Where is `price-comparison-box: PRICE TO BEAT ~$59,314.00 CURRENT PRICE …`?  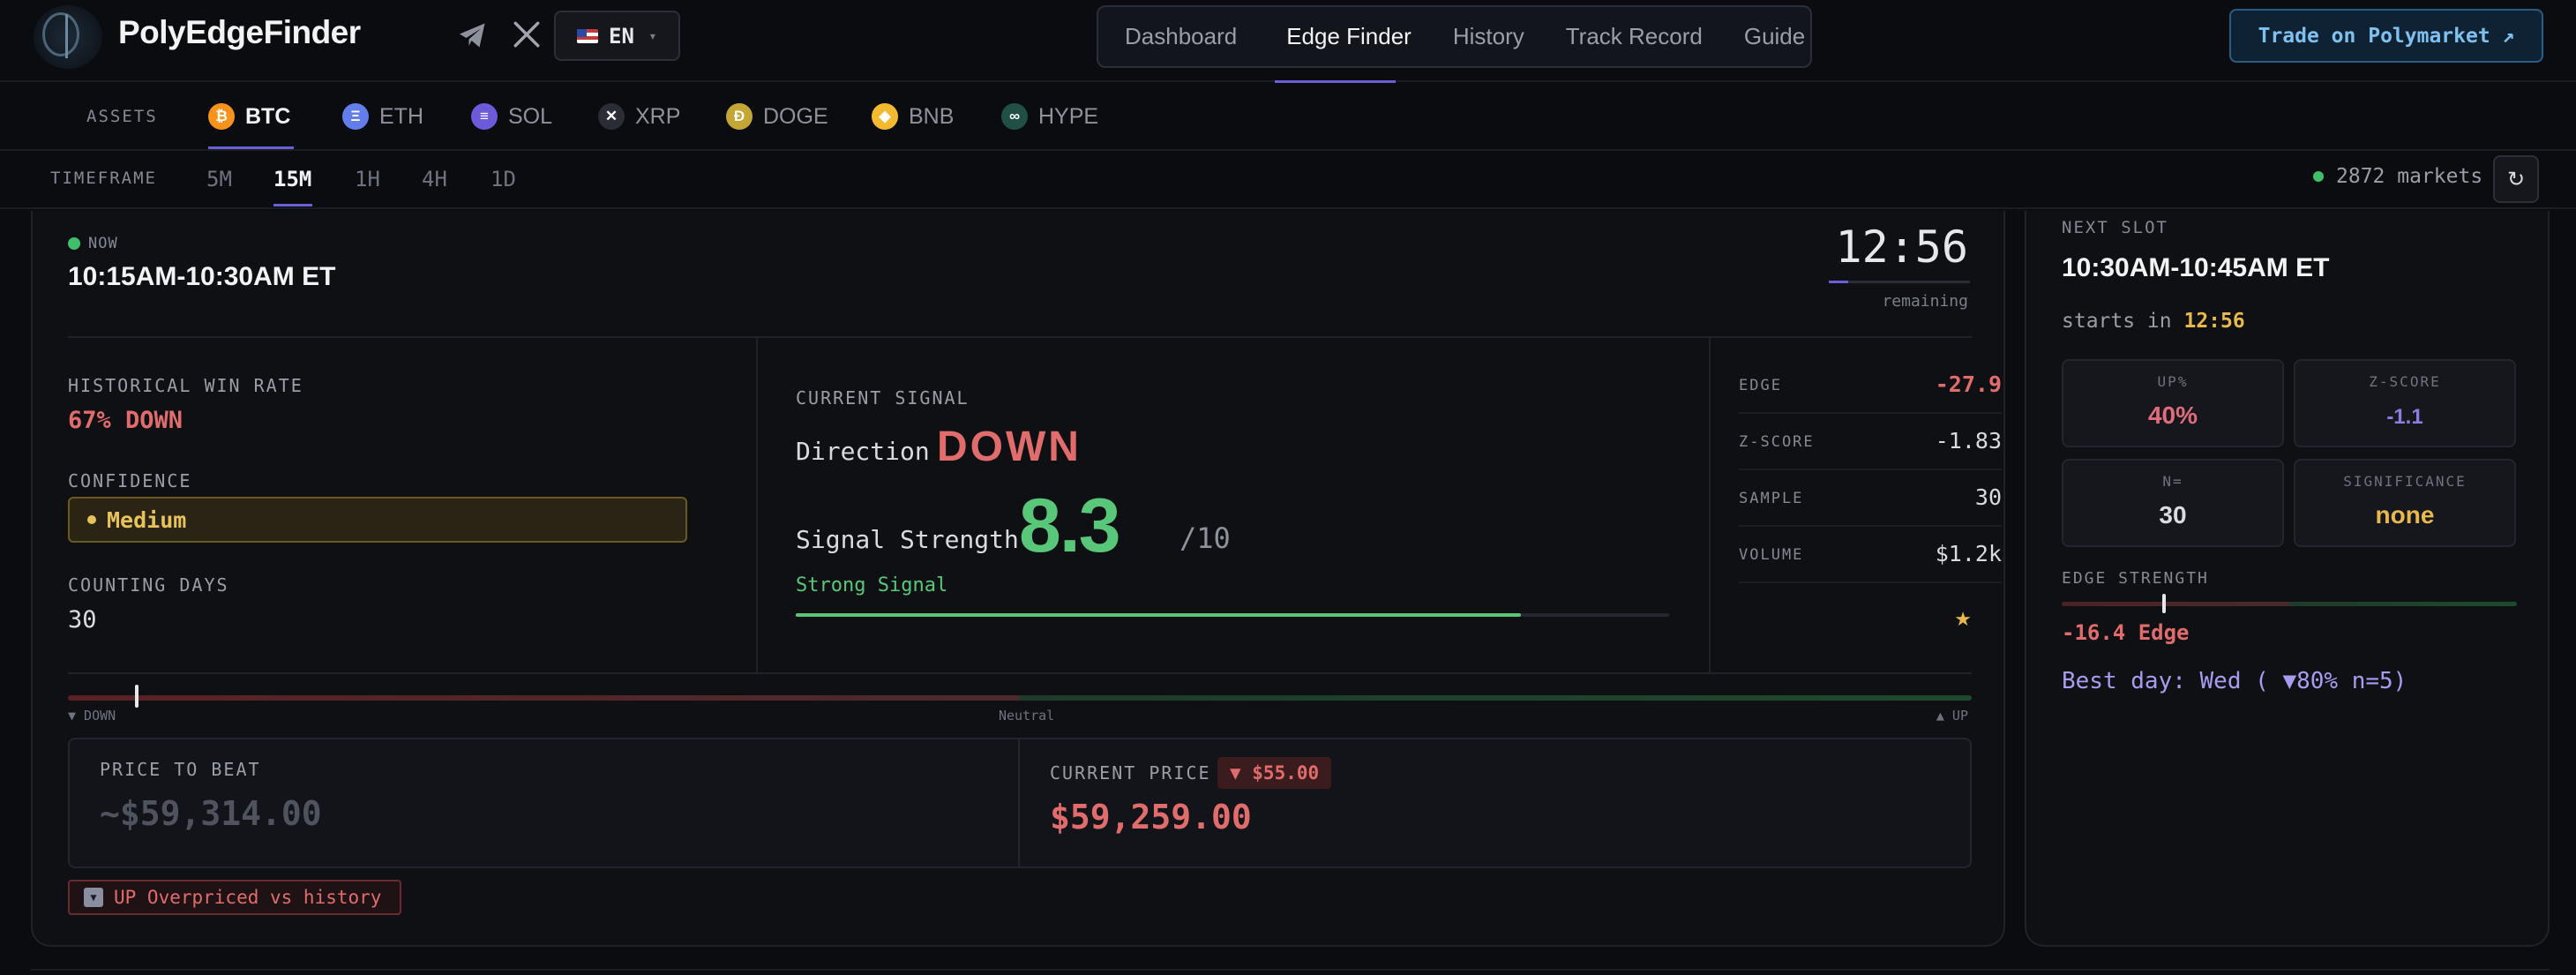
price-comparison-box: PRICE TO BEAT ~$59,314.00 CURRENT PRICE … is located at coordinates (1020, 803).